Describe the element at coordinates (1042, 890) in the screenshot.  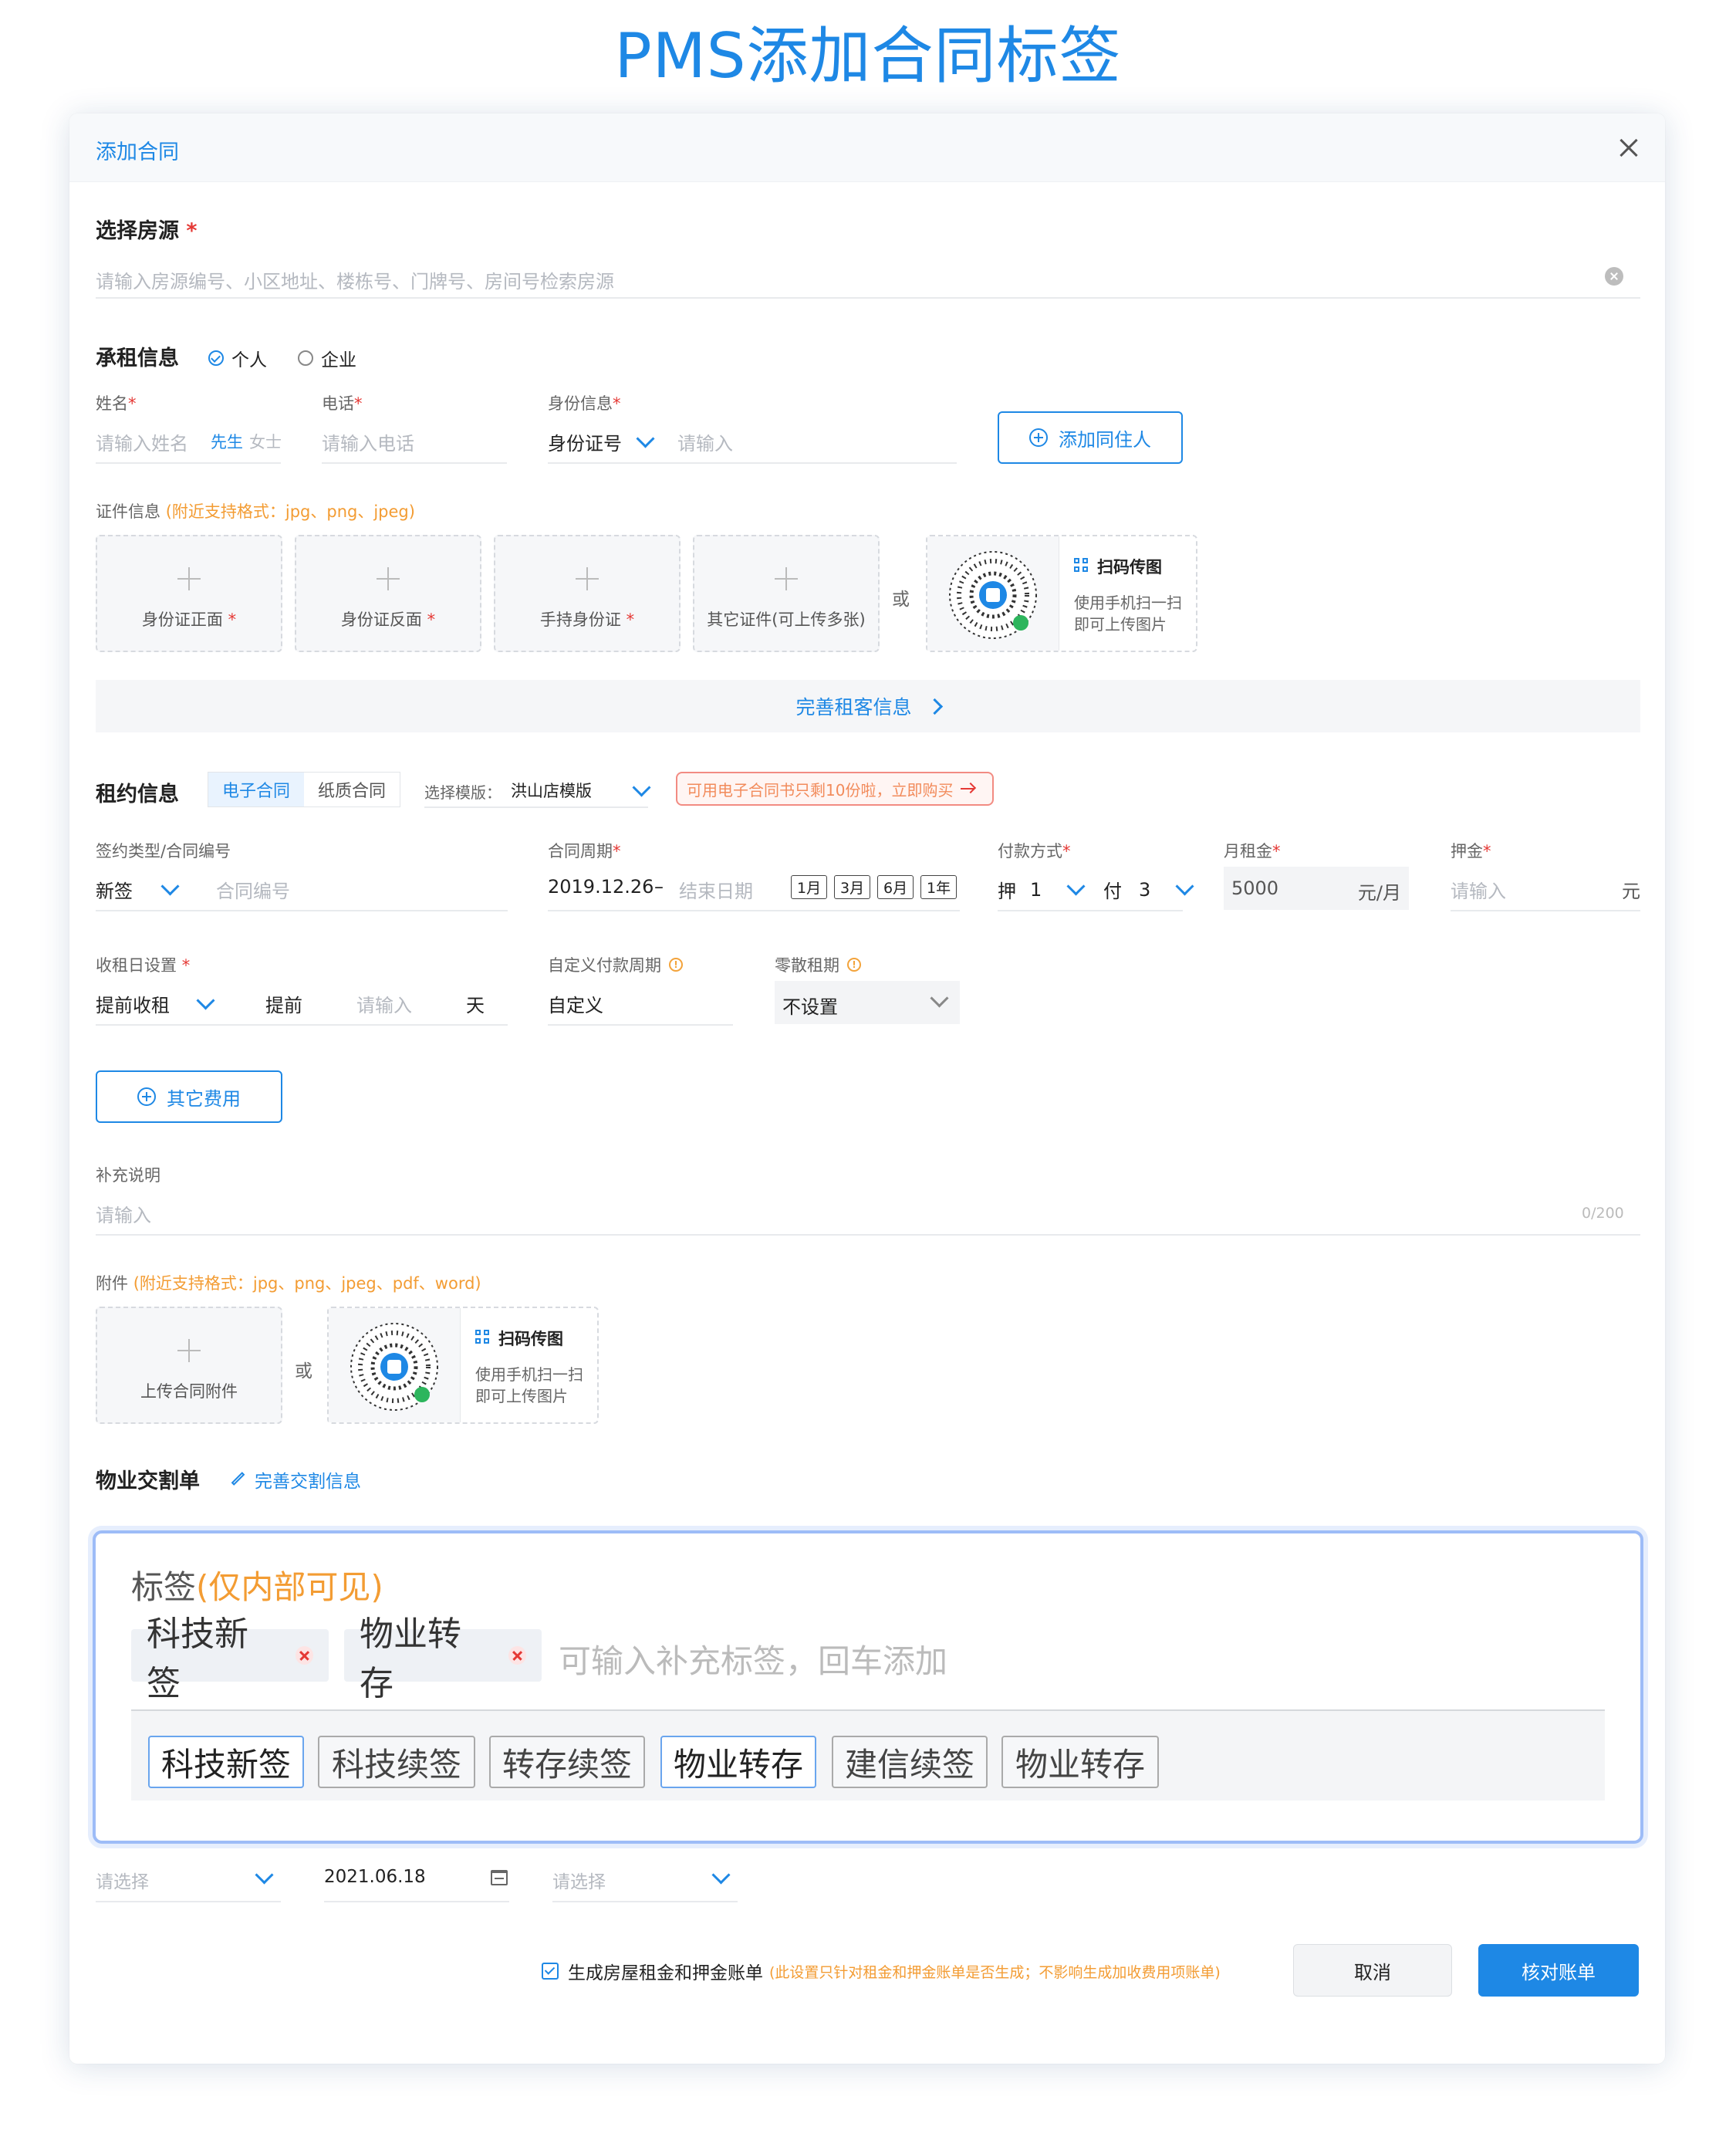
I see `deposit-months-select: 押 1` at that location.